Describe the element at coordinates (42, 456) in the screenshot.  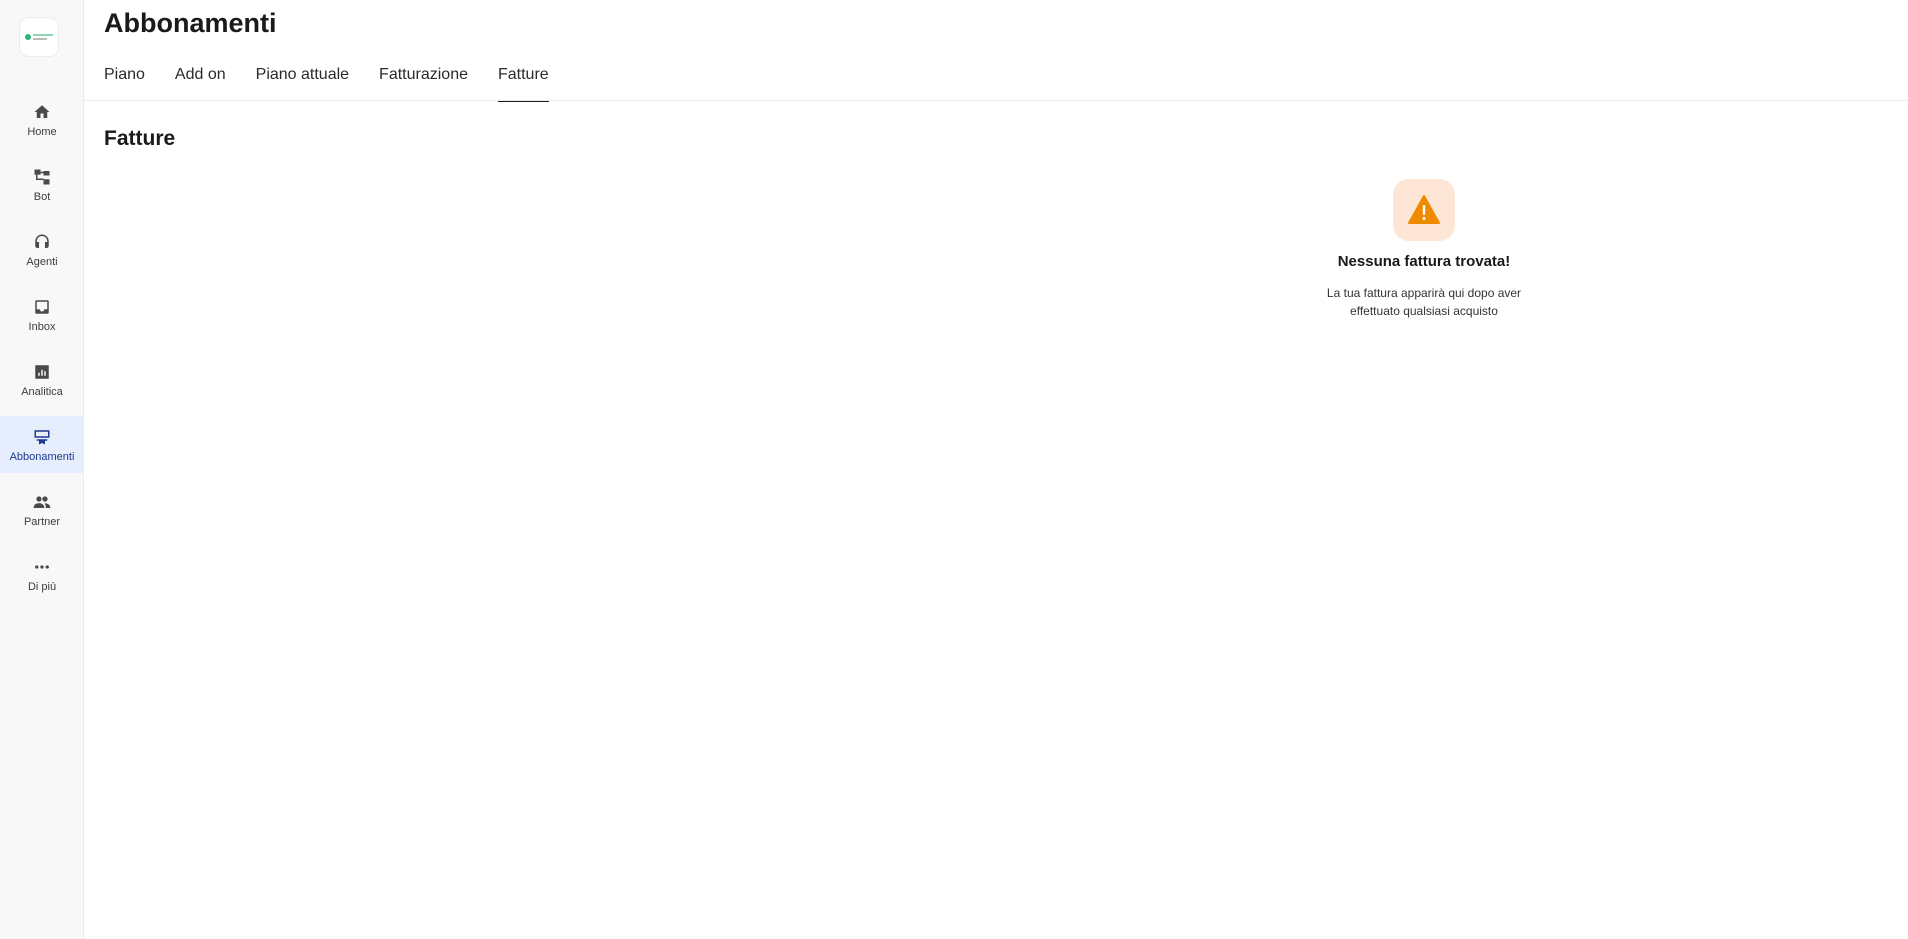
I see `sidebar-item-label: Abbonamenti` at that location.